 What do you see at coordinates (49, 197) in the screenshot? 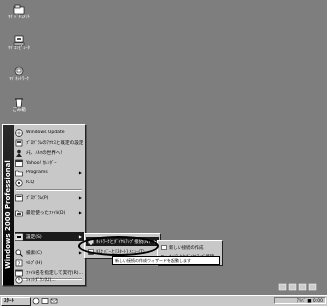
I see `menu-item-programs: ﾌﾟﾛｸﾞﾗﾑ(P) ▶` at bounding box center [49, 197].